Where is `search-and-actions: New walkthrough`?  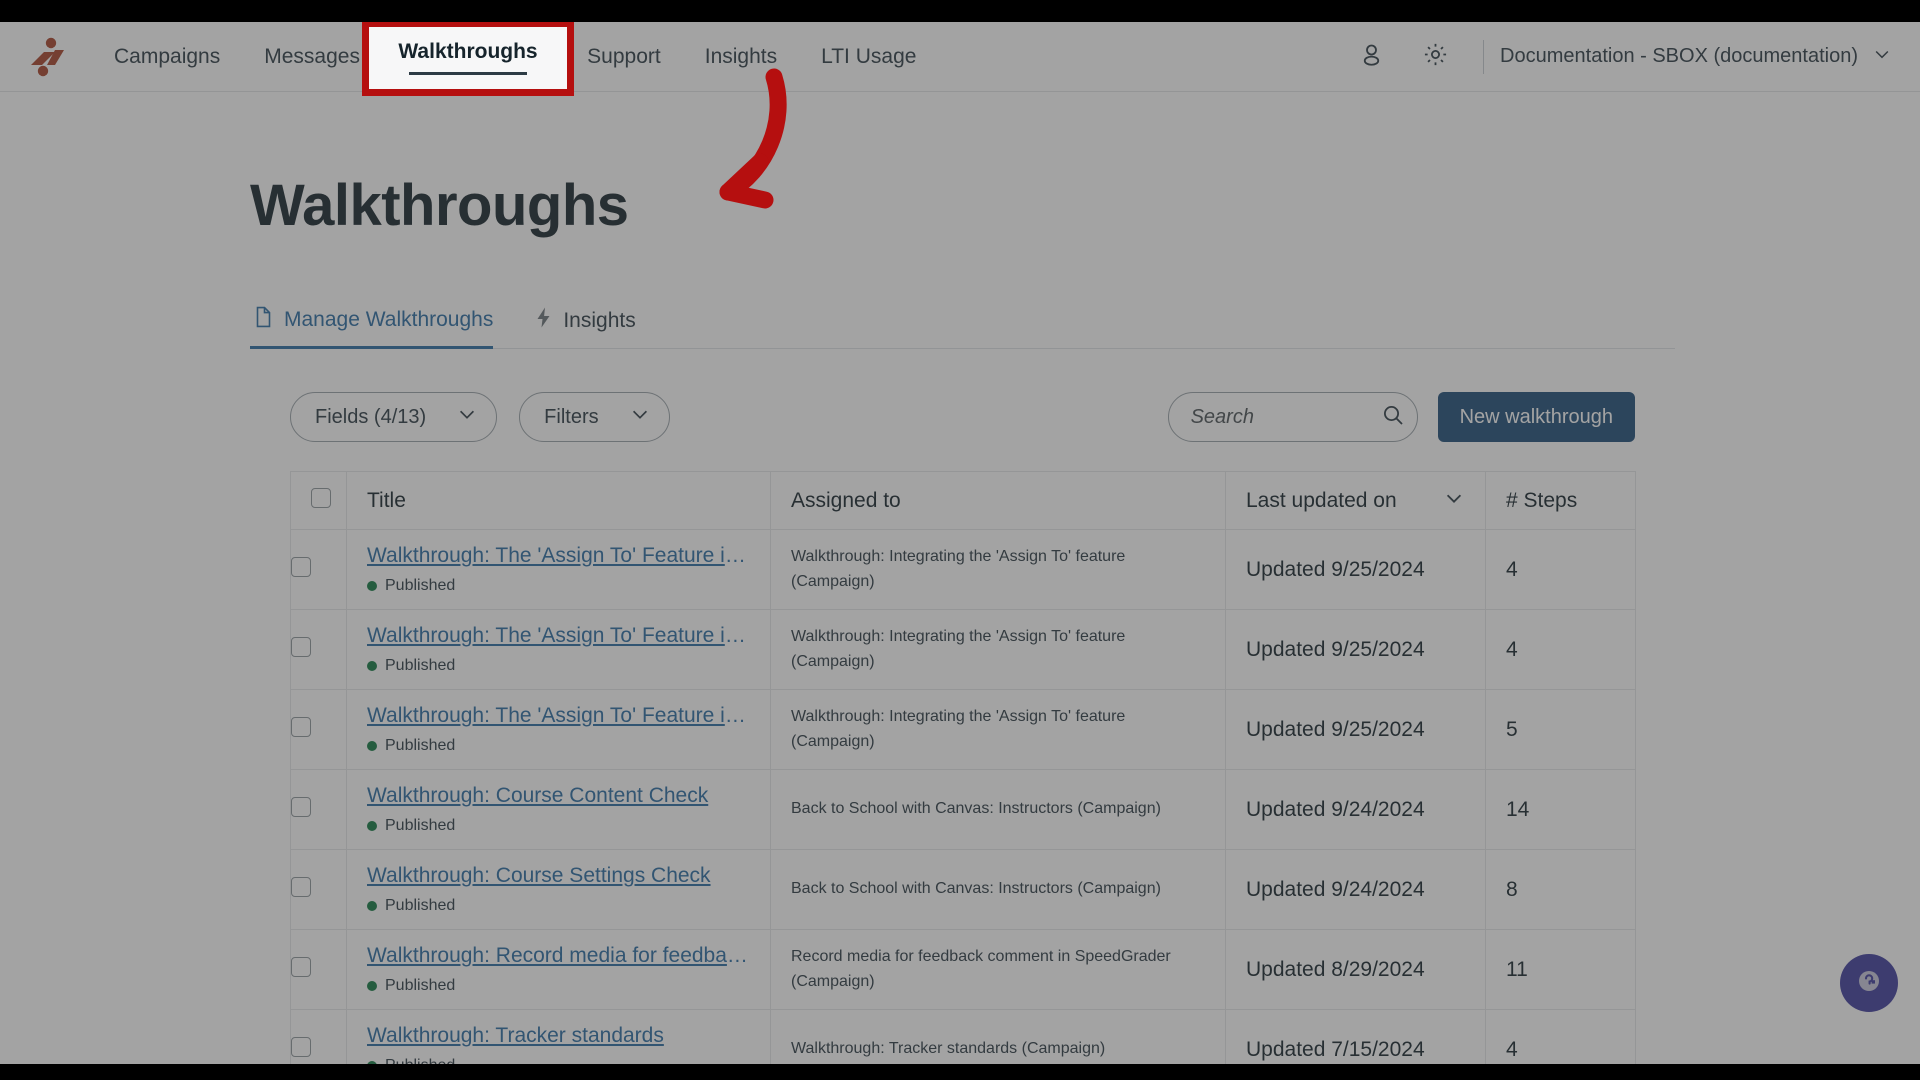
search-and-actions: New walkthrough is located at coordinates (1401, 417).